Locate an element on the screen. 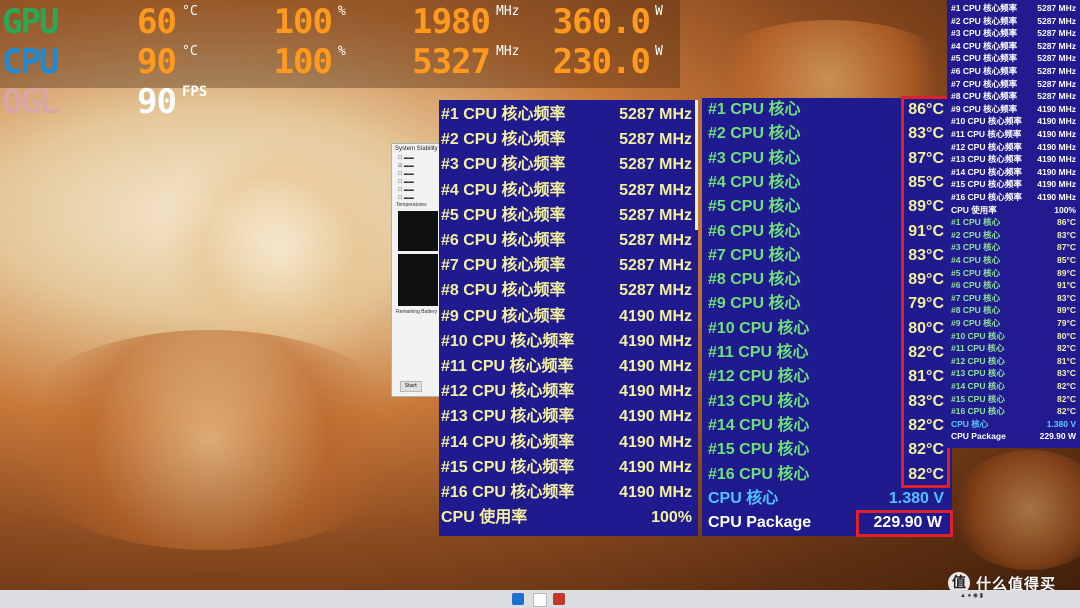 The image size is (1080, 608). freq-row-label: #10 CPU 核心频率 is located at coordinates (508, 341).